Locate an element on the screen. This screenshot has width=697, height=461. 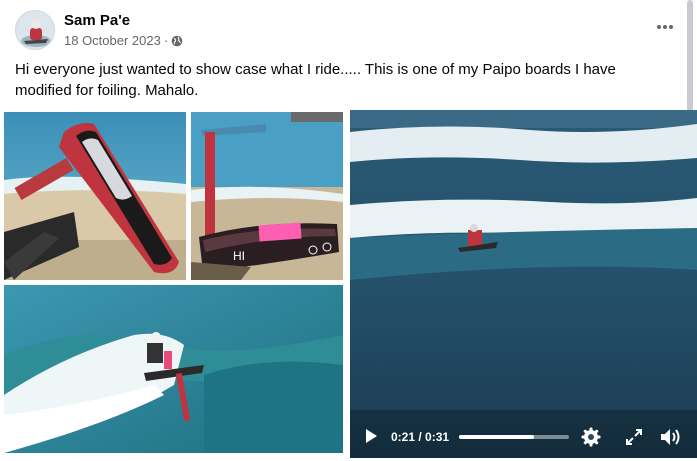
photo-board-beach: HI is located at coordinates (267, 196).